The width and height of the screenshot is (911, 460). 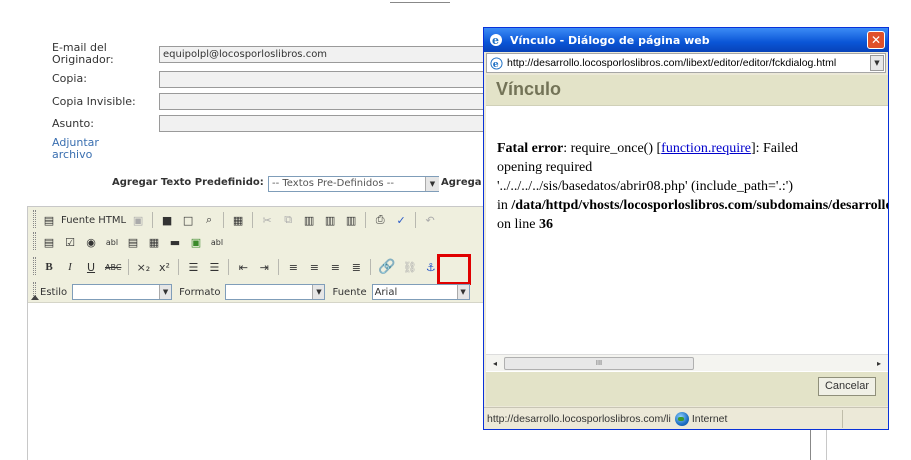 I want to click on image-button-icon: ▣, so click(x=196, y=242).